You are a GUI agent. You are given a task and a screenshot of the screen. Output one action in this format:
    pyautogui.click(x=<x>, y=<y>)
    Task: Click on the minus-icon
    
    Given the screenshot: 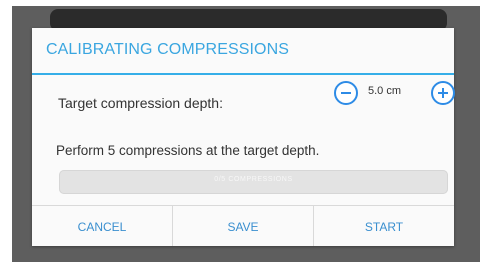 What is the action you would take?
    pyautogui.click(x=346, y=93)
    